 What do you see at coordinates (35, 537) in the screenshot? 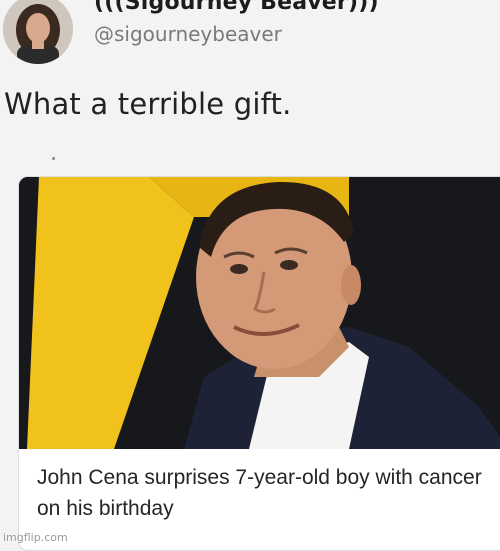
I see `imgflip-watermark: imgflip.com` at bounding box center [35, 537].